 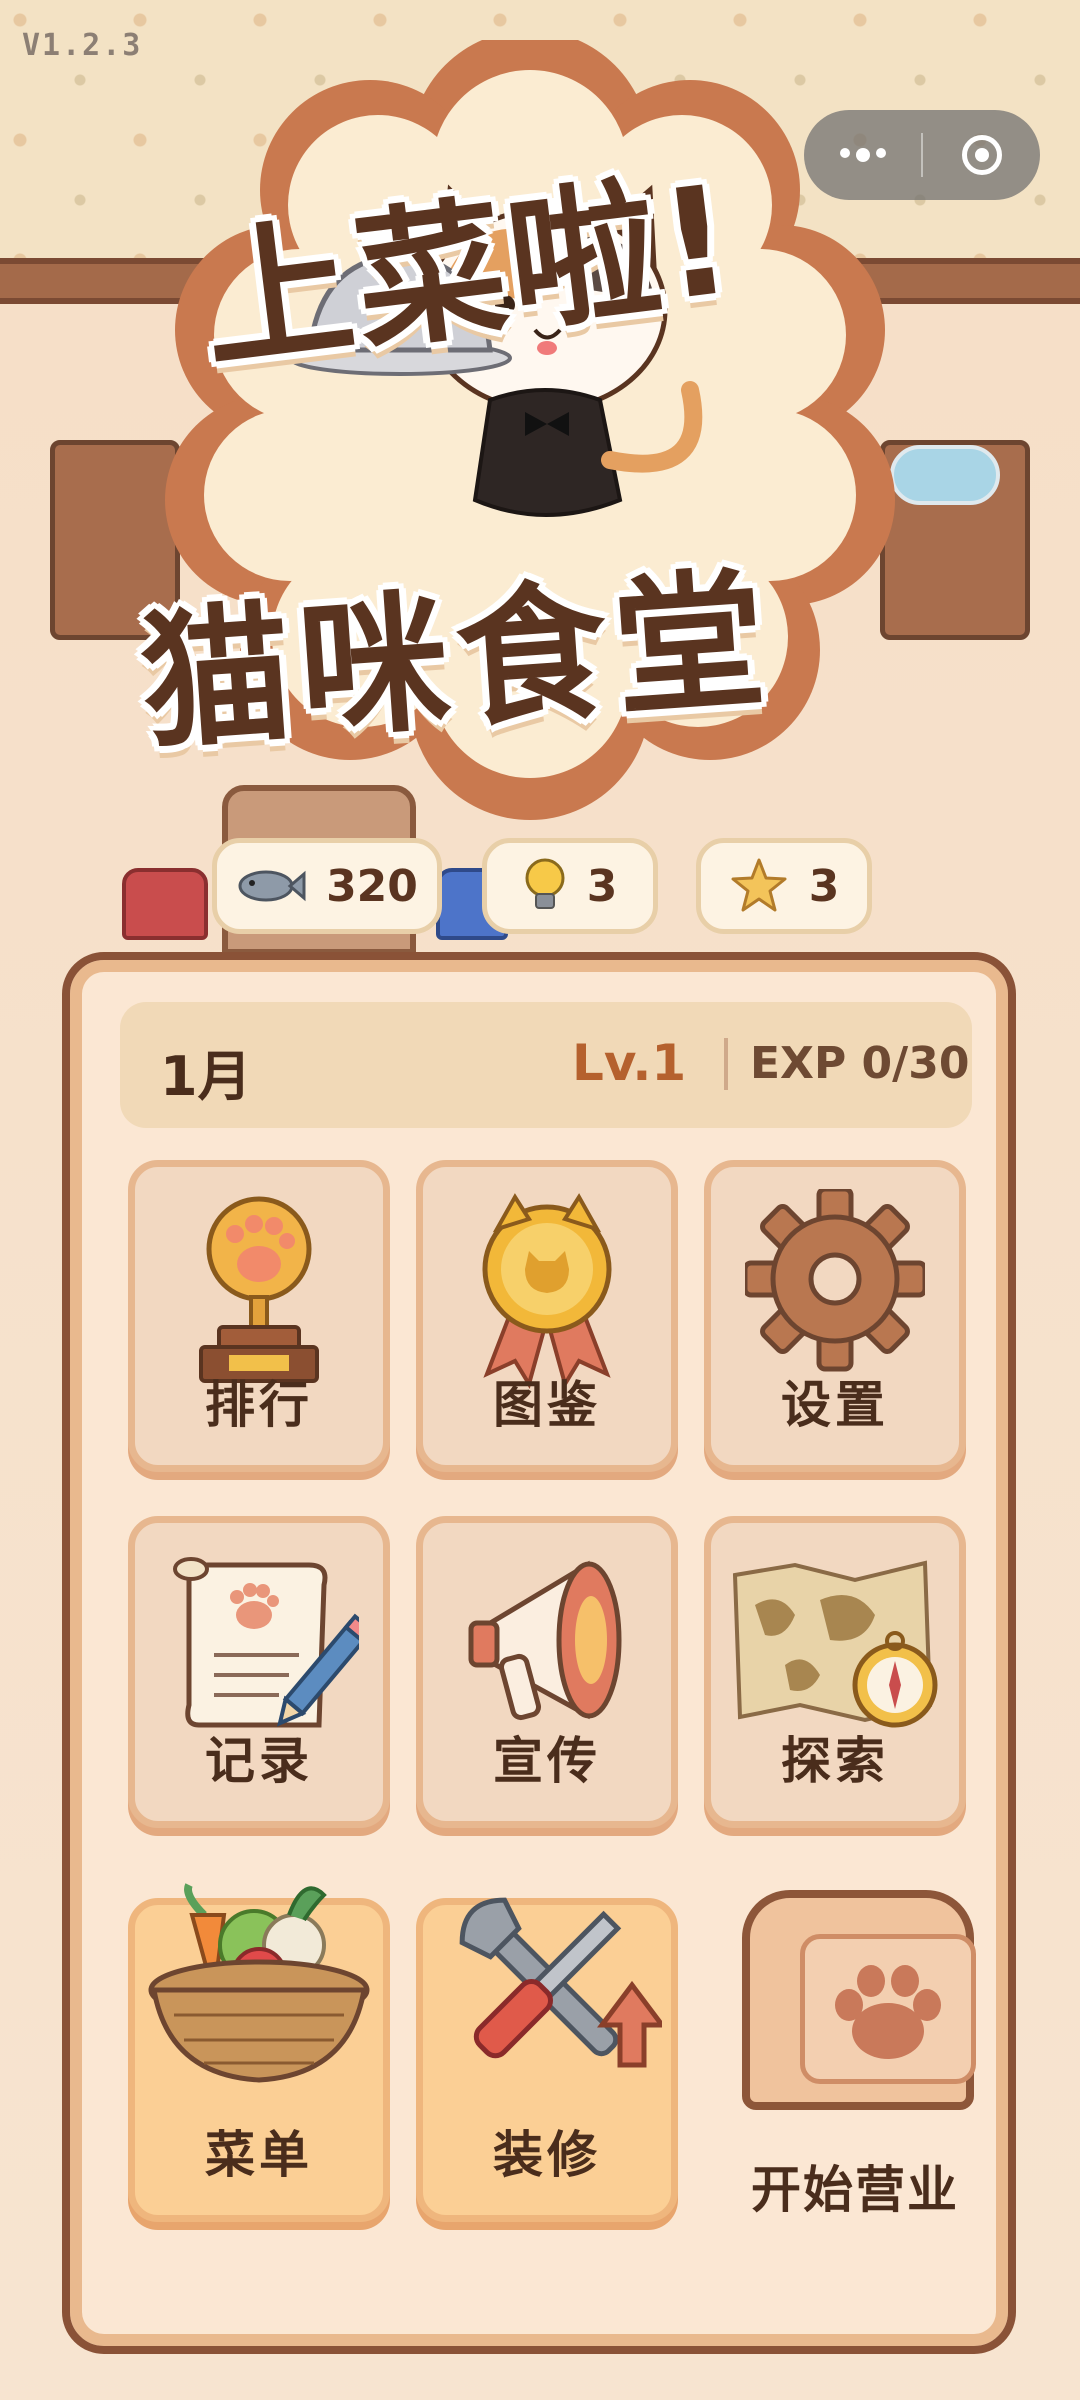 I want to click on start-business-label: 开始营业, so click(x=855, y=2190).